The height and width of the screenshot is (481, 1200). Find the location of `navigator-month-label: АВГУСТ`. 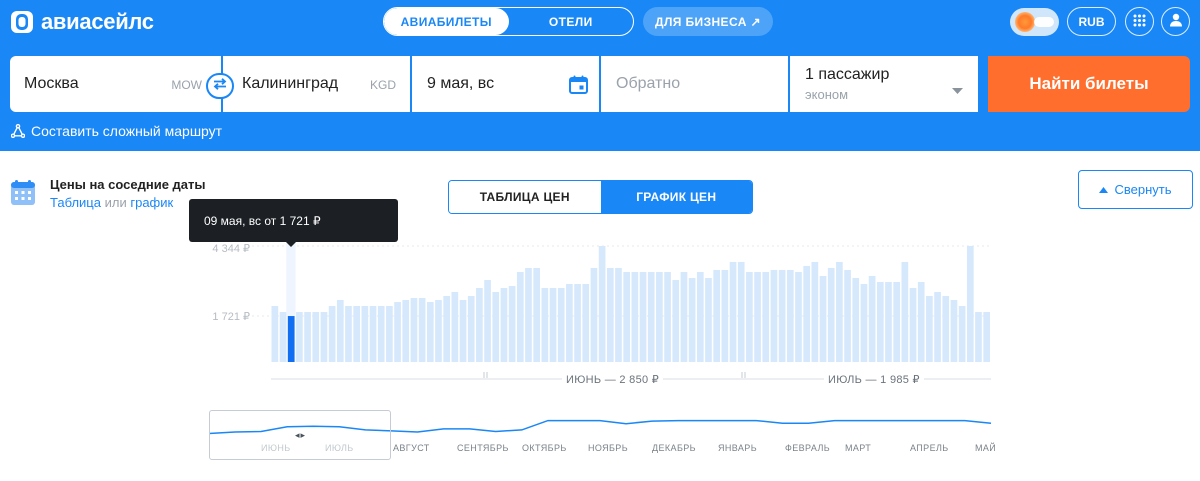

navigator-month-label: АВГУСТ is located at coordinates (411, 448).